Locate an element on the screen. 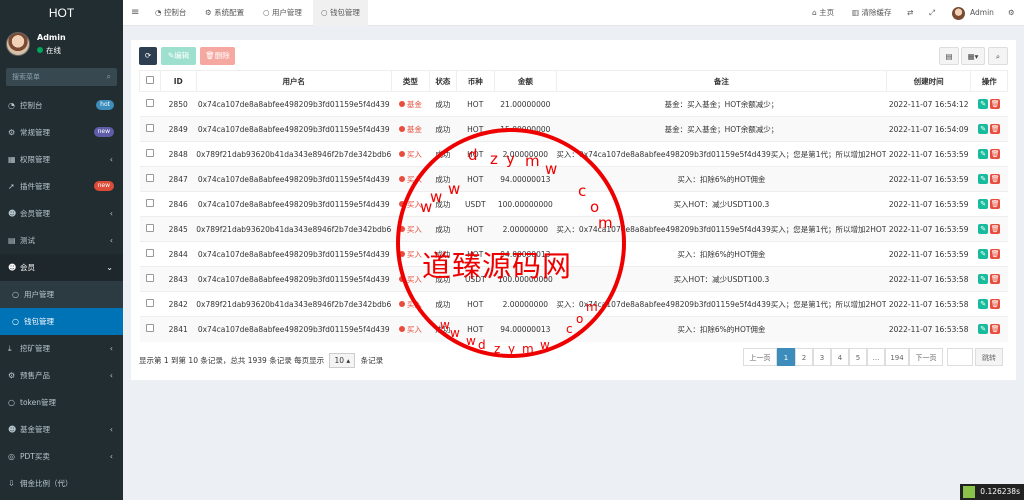  col-id: ID is located at coordinates (178, 81).